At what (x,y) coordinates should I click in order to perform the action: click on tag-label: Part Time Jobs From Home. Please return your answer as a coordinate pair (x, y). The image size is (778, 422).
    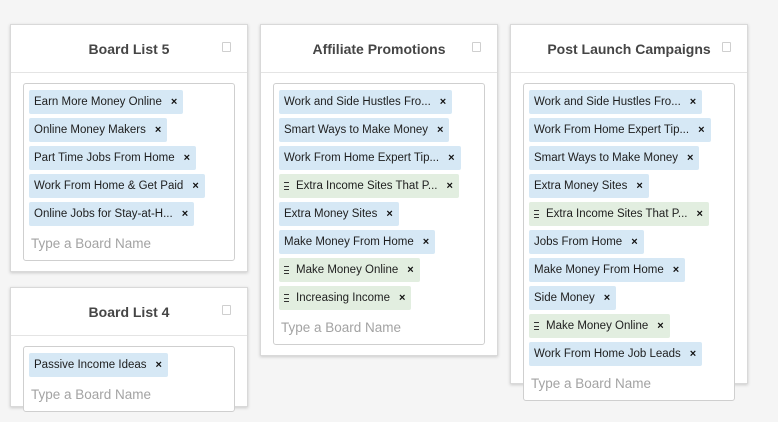
    Looking at the image, I should click on (104, 158).